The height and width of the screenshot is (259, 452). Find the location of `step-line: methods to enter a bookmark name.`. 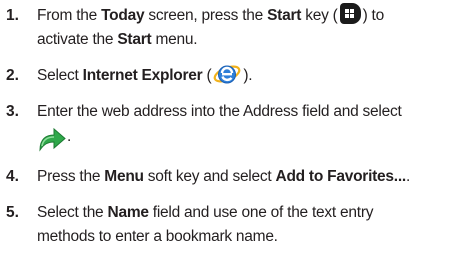

step-line: methods to enter a bookmark name. is located at coordinates (157, 236).